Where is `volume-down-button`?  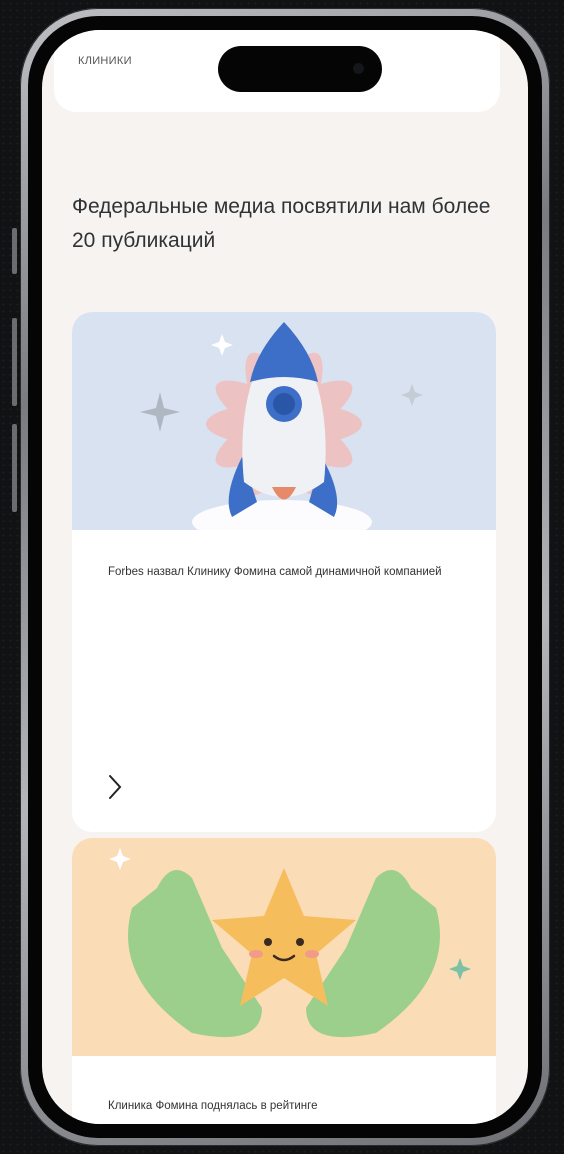 volume-down-button is located at coordinates (14, 468).